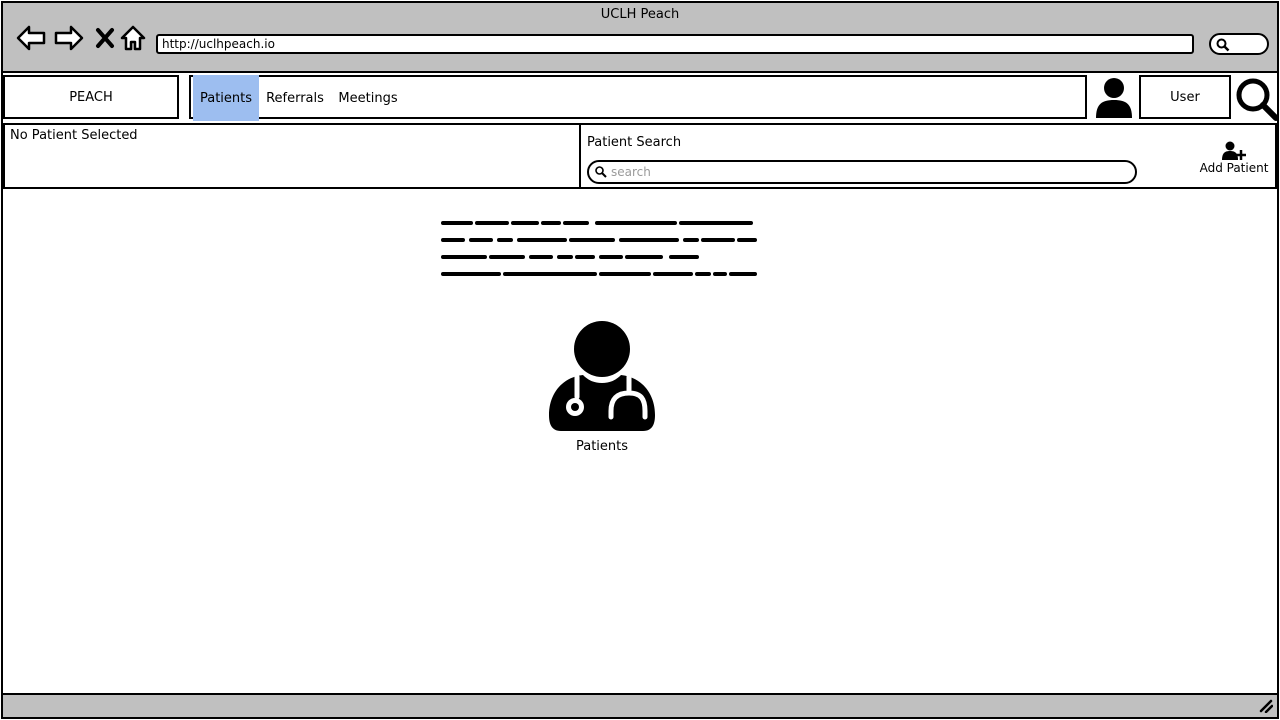 The width and height of the screenshot is (1280, 720). Describe the element at coordinates (634, 142) in the screenshot. I see `patient-search-label: Patient Search` at that location.